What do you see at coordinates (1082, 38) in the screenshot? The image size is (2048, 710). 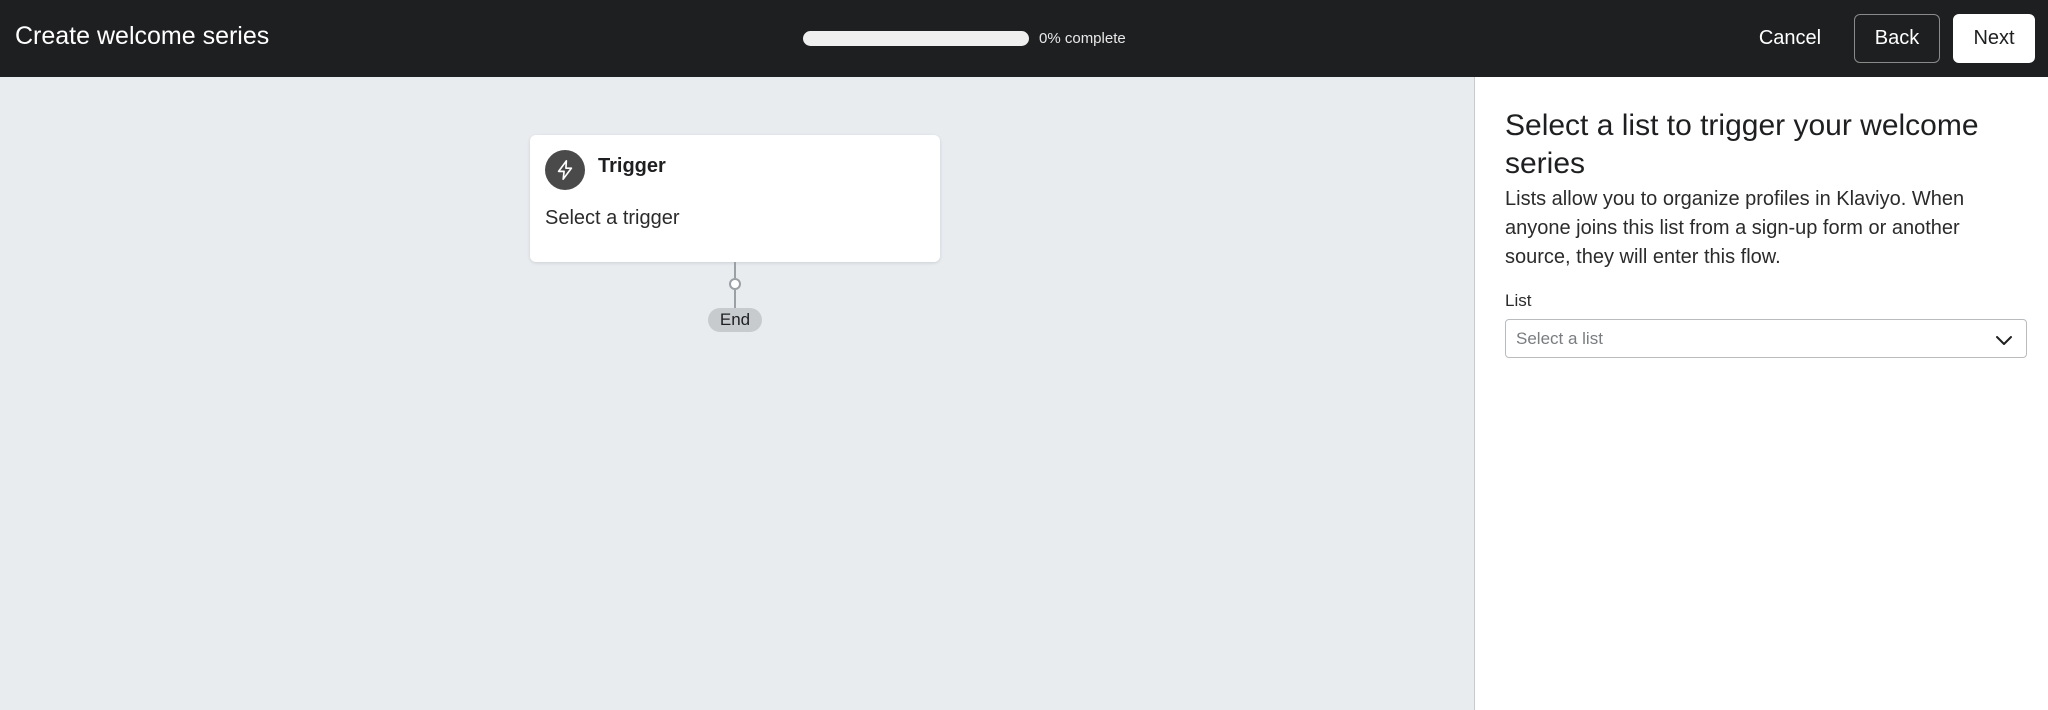 I see `progress-text: 0% complete` at bounding box center [1082, 38].